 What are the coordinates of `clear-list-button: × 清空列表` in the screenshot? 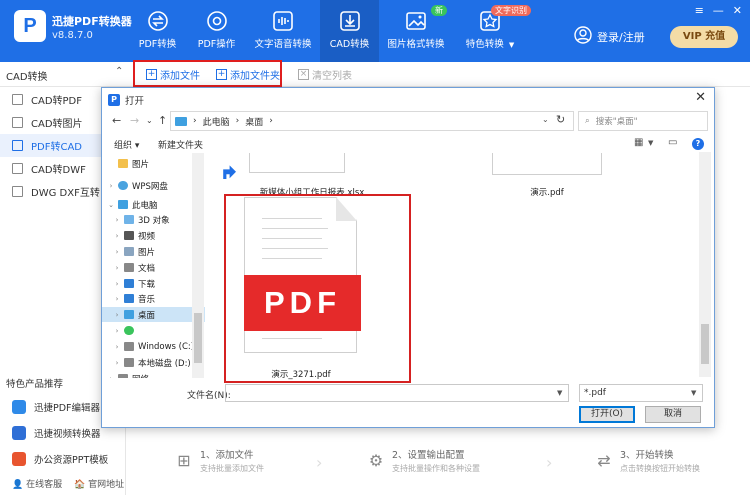 It's located at (325, 74).